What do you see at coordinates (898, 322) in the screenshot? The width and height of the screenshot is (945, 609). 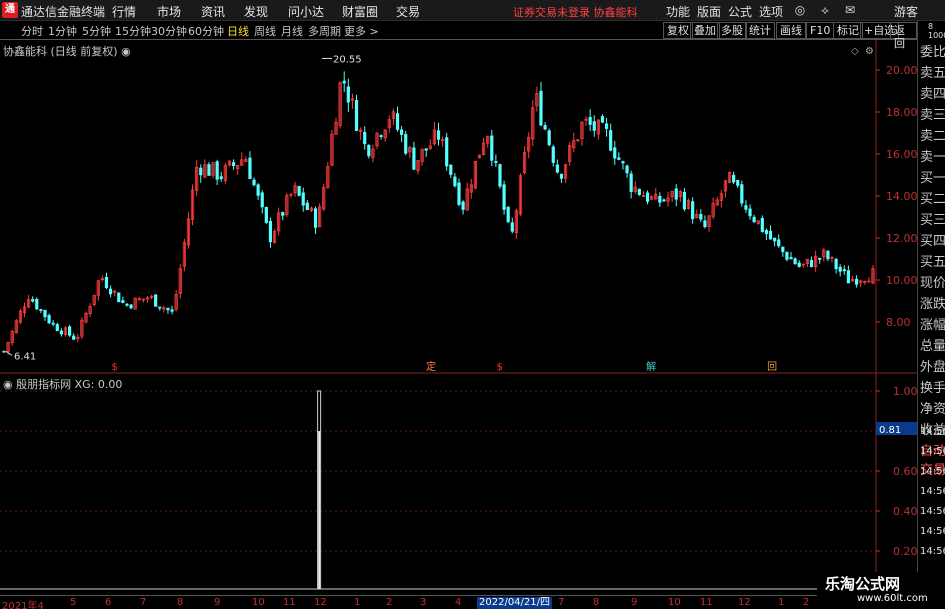 I see `price-tick-label: 8.00` at bounding box center [898, 322].